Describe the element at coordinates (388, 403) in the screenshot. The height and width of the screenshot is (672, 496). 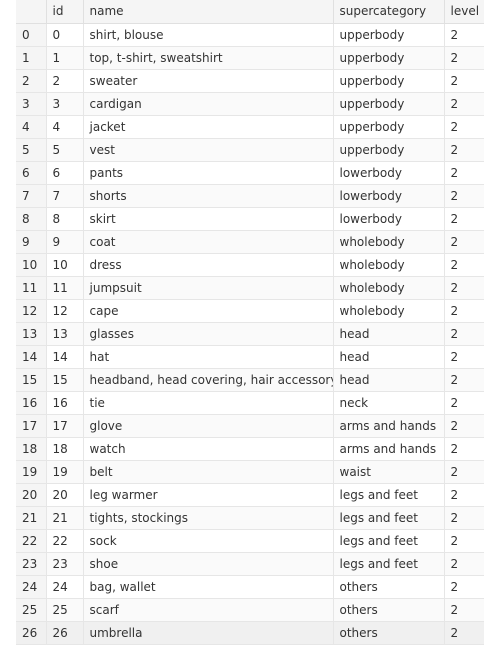
I see `supercategory-cell: neck` at that location.